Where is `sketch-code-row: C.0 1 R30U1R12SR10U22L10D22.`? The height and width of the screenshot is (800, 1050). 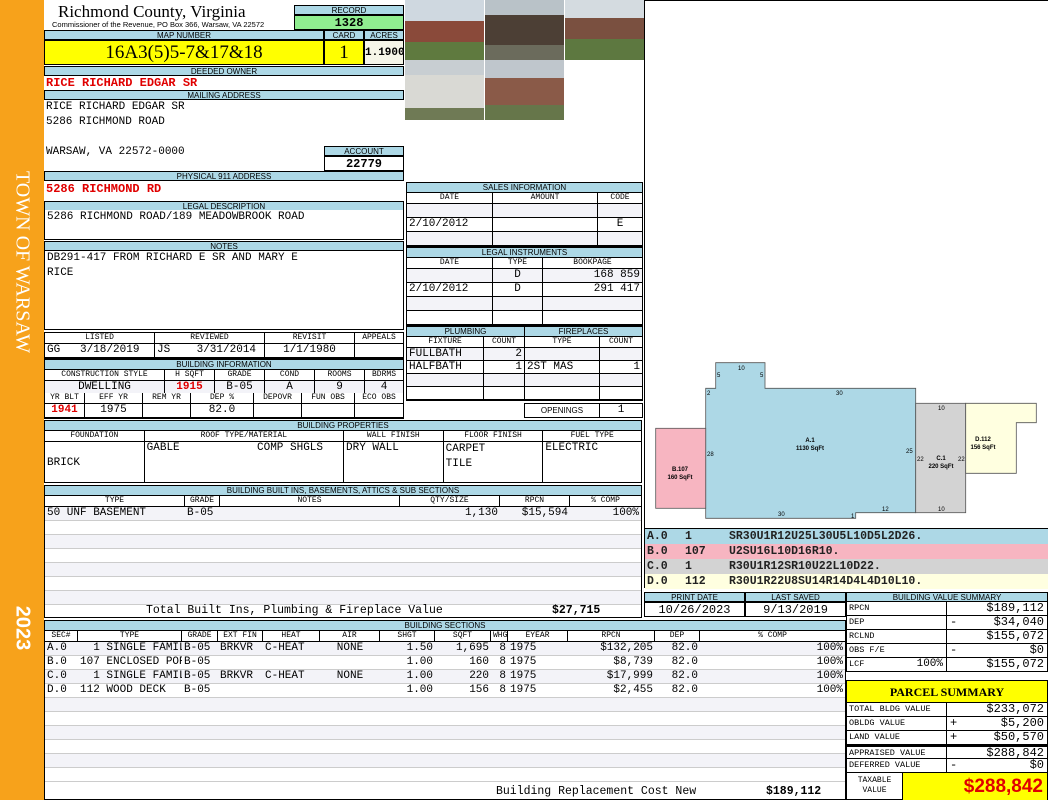
sketch-code-row: C.0 1 R30U1R12SR10U22L10D22. is located at coordinates (846, 566).